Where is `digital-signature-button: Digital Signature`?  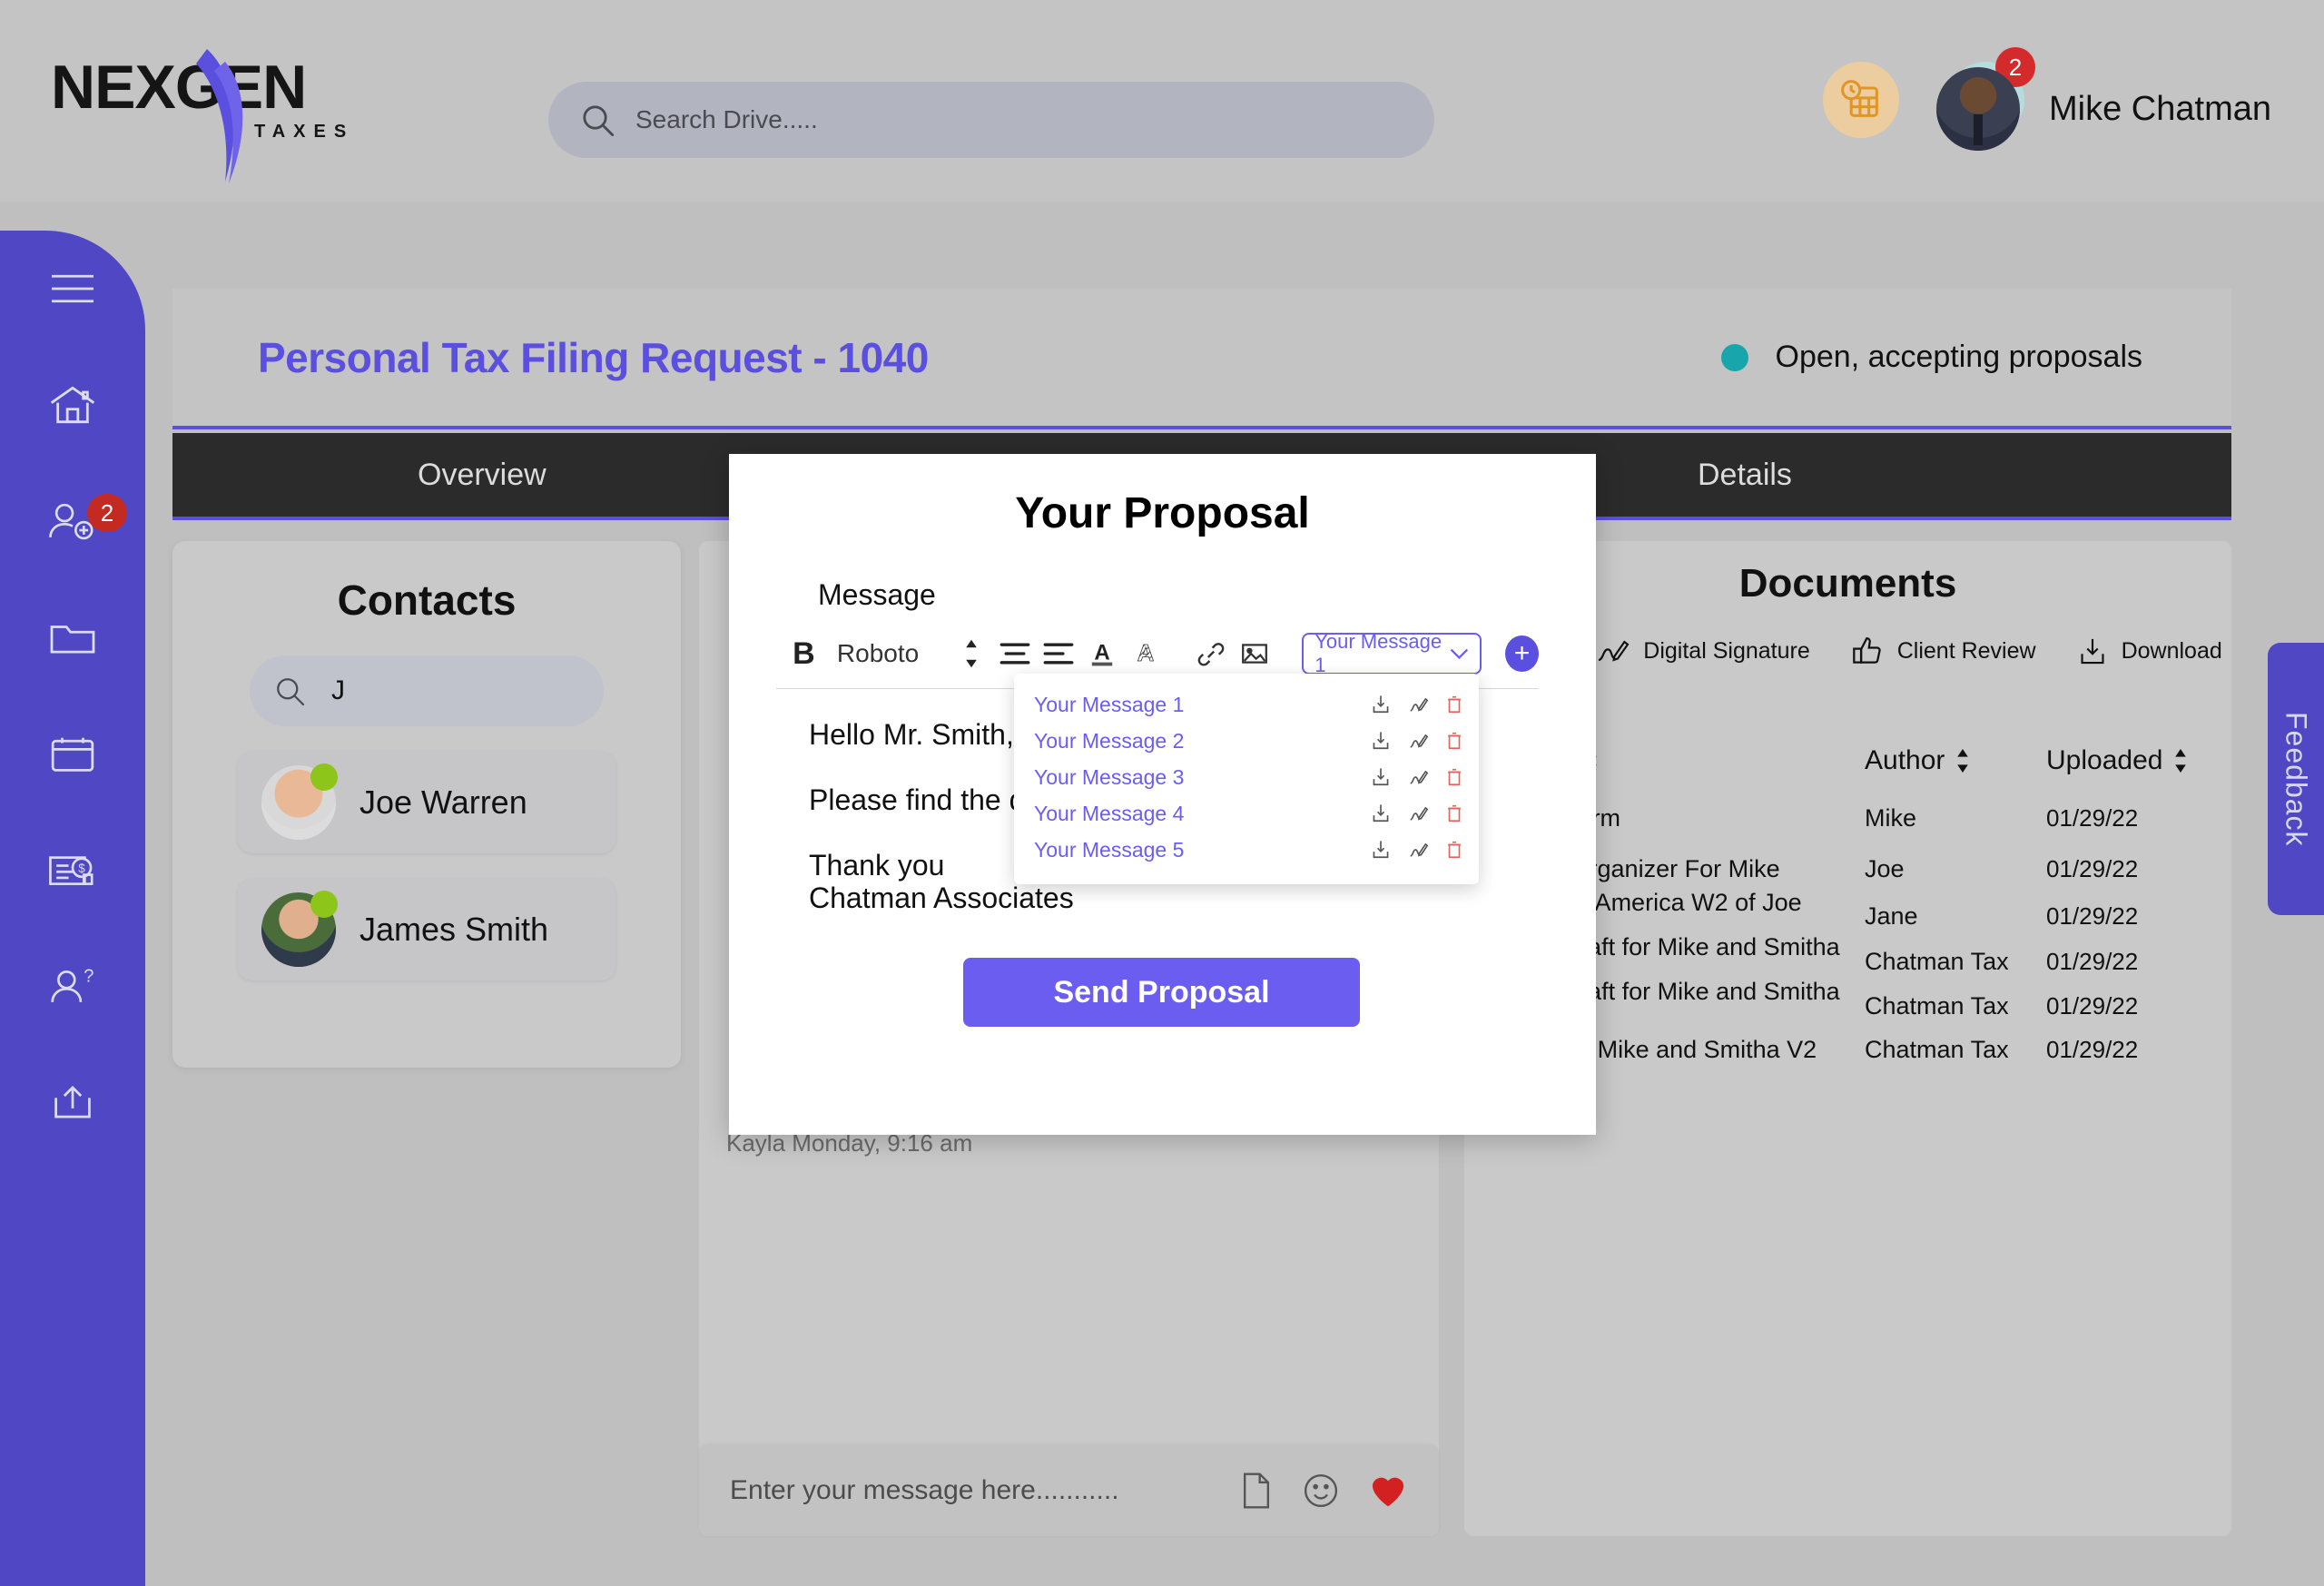 digital-signature-button: Digital Signature is located at coordinates (1702, 651).